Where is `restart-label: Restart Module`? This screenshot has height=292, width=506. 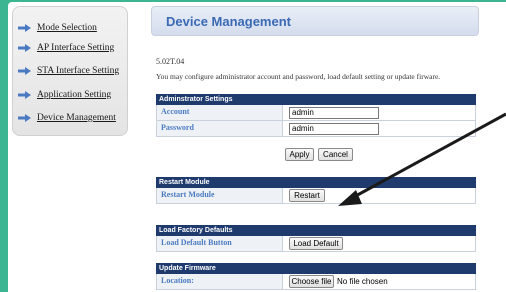
restart-label: Restart Module is located at coordinates (220, 195).